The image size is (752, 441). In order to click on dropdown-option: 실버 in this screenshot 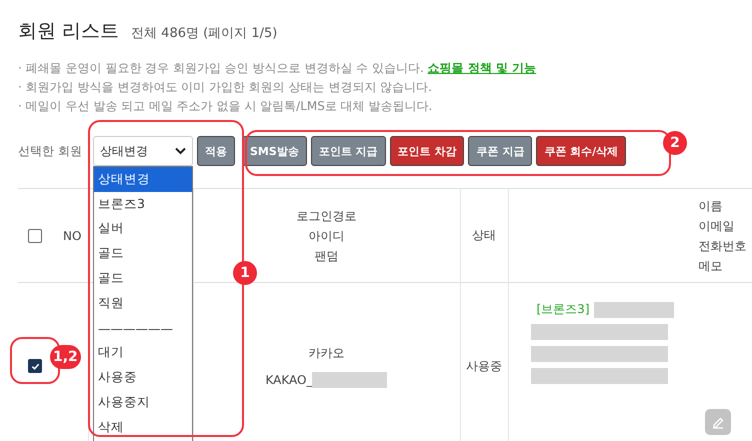, I will do `click(143, 229)`.